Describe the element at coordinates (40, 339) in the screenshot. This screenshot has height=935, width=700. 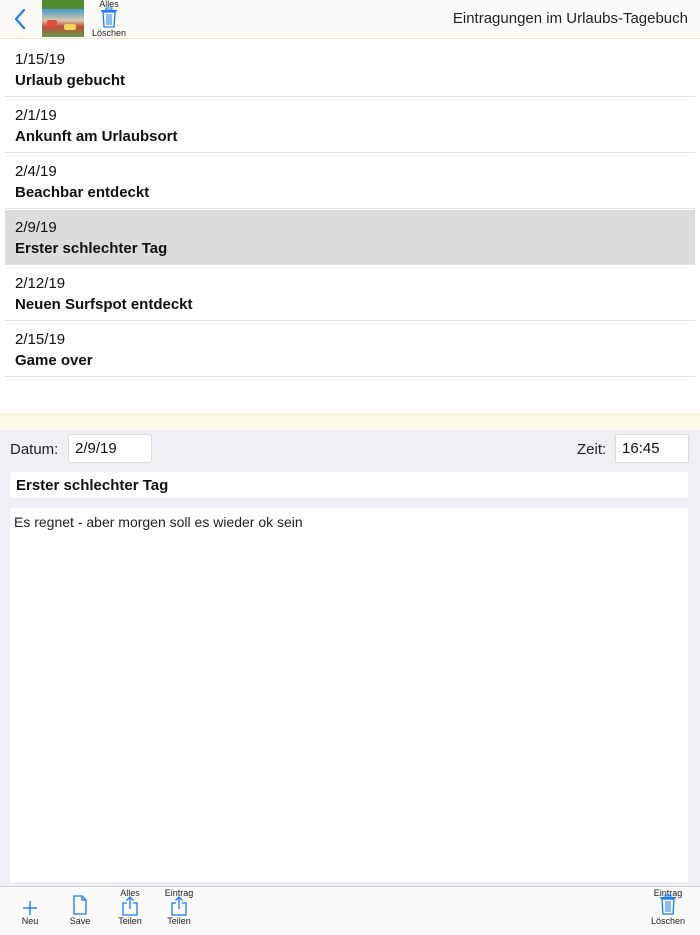
I see `entry-date: 2/15/19` at that location.